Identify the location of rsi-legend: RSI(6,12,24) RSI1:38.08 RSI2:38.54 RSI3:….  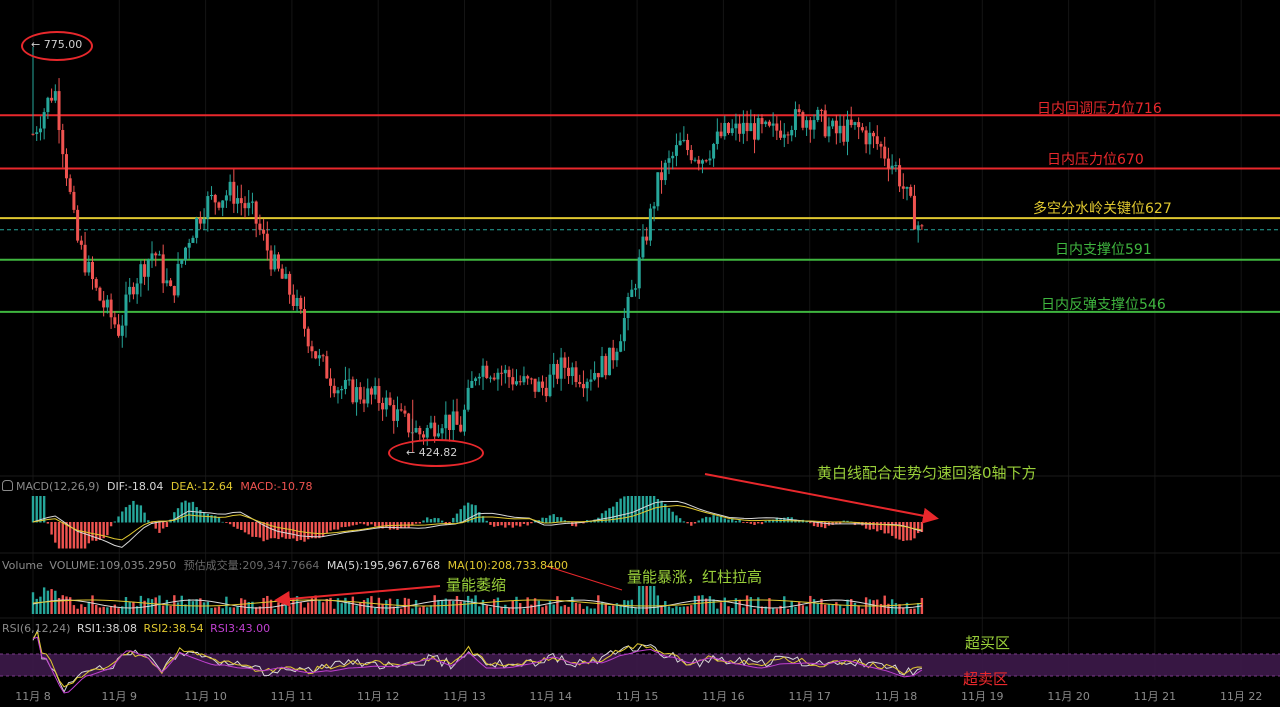
(136, 628).